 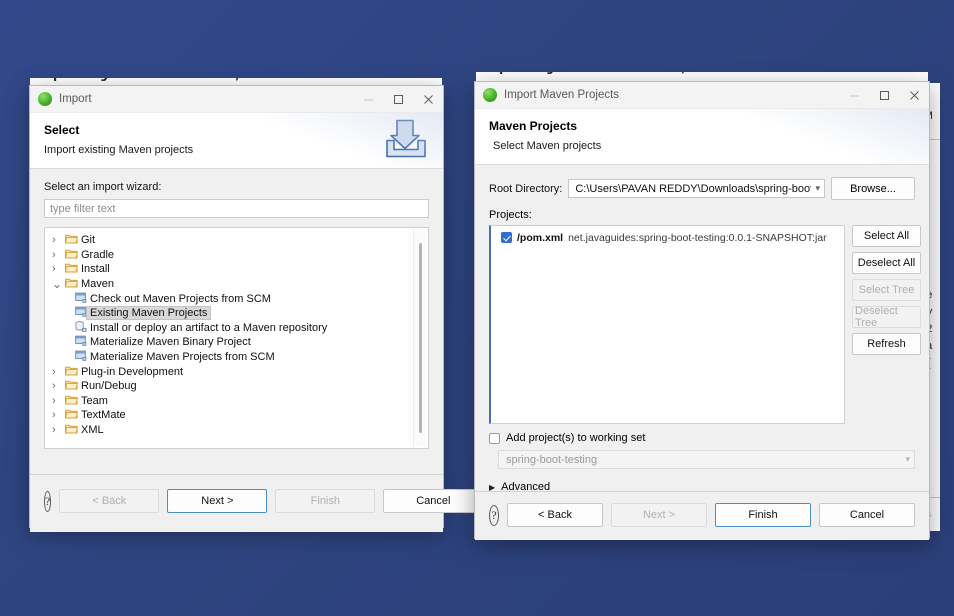 I want to click on banner-title: Select, so click(x=62, y=130).